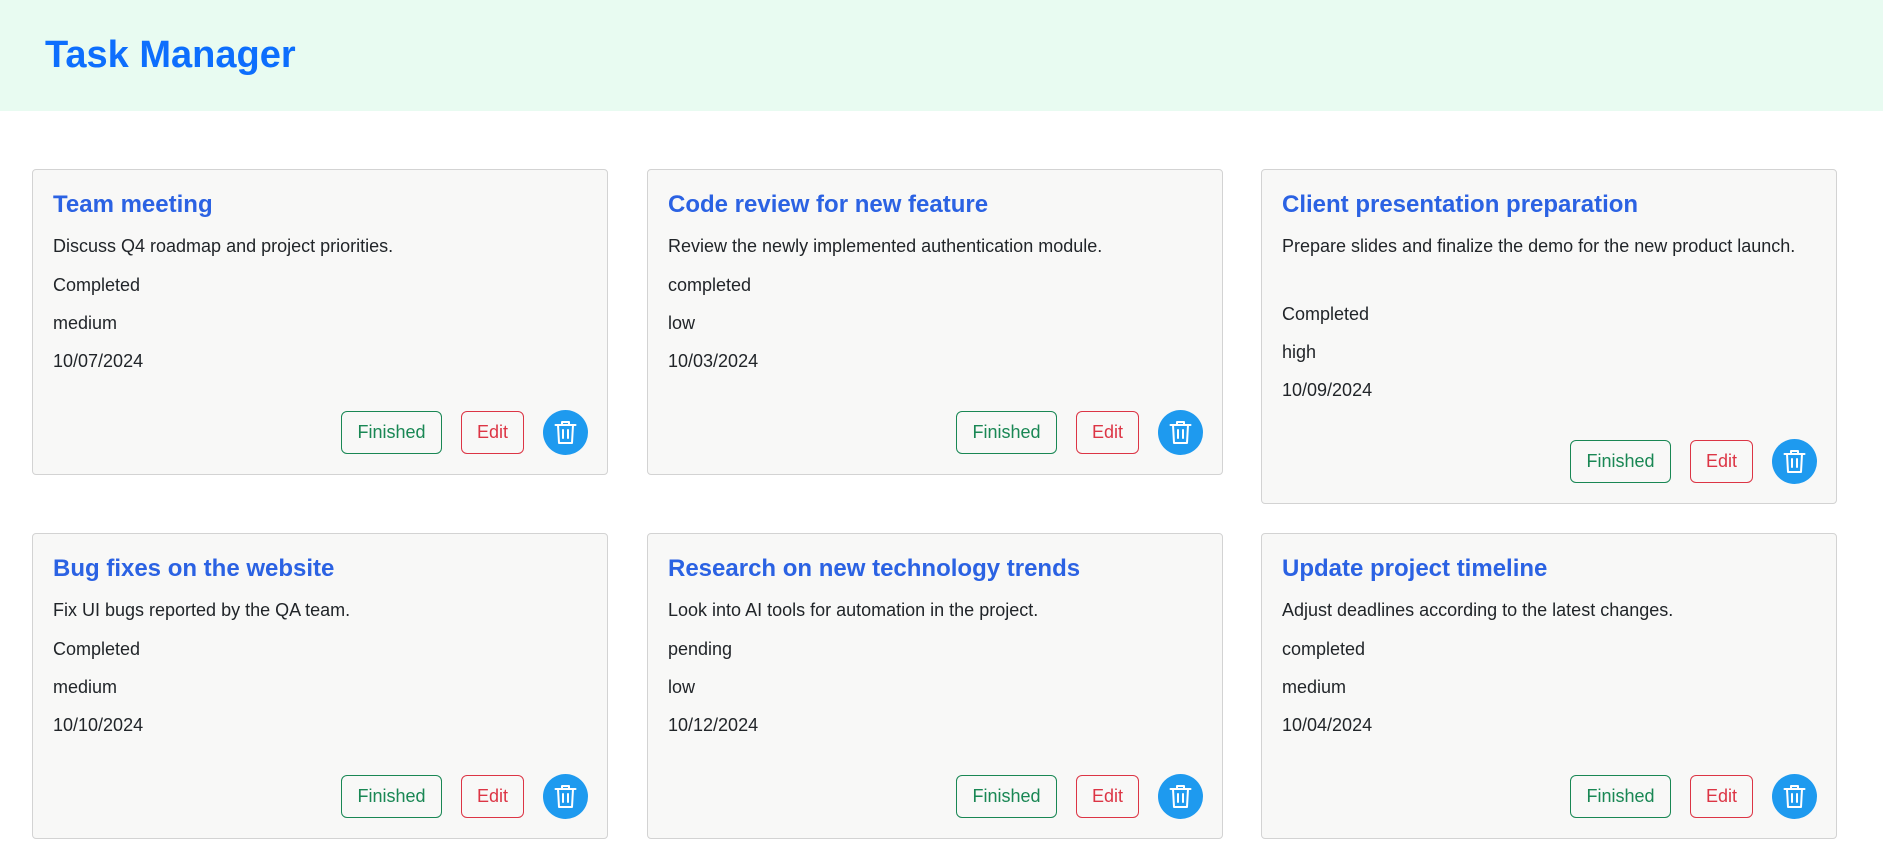 The image size is (1883, 847). What do you see at coordinates (1327, 390) in the screenshot?
I see `task-date: 10/09/2024` at bounding box center [1327, 390].